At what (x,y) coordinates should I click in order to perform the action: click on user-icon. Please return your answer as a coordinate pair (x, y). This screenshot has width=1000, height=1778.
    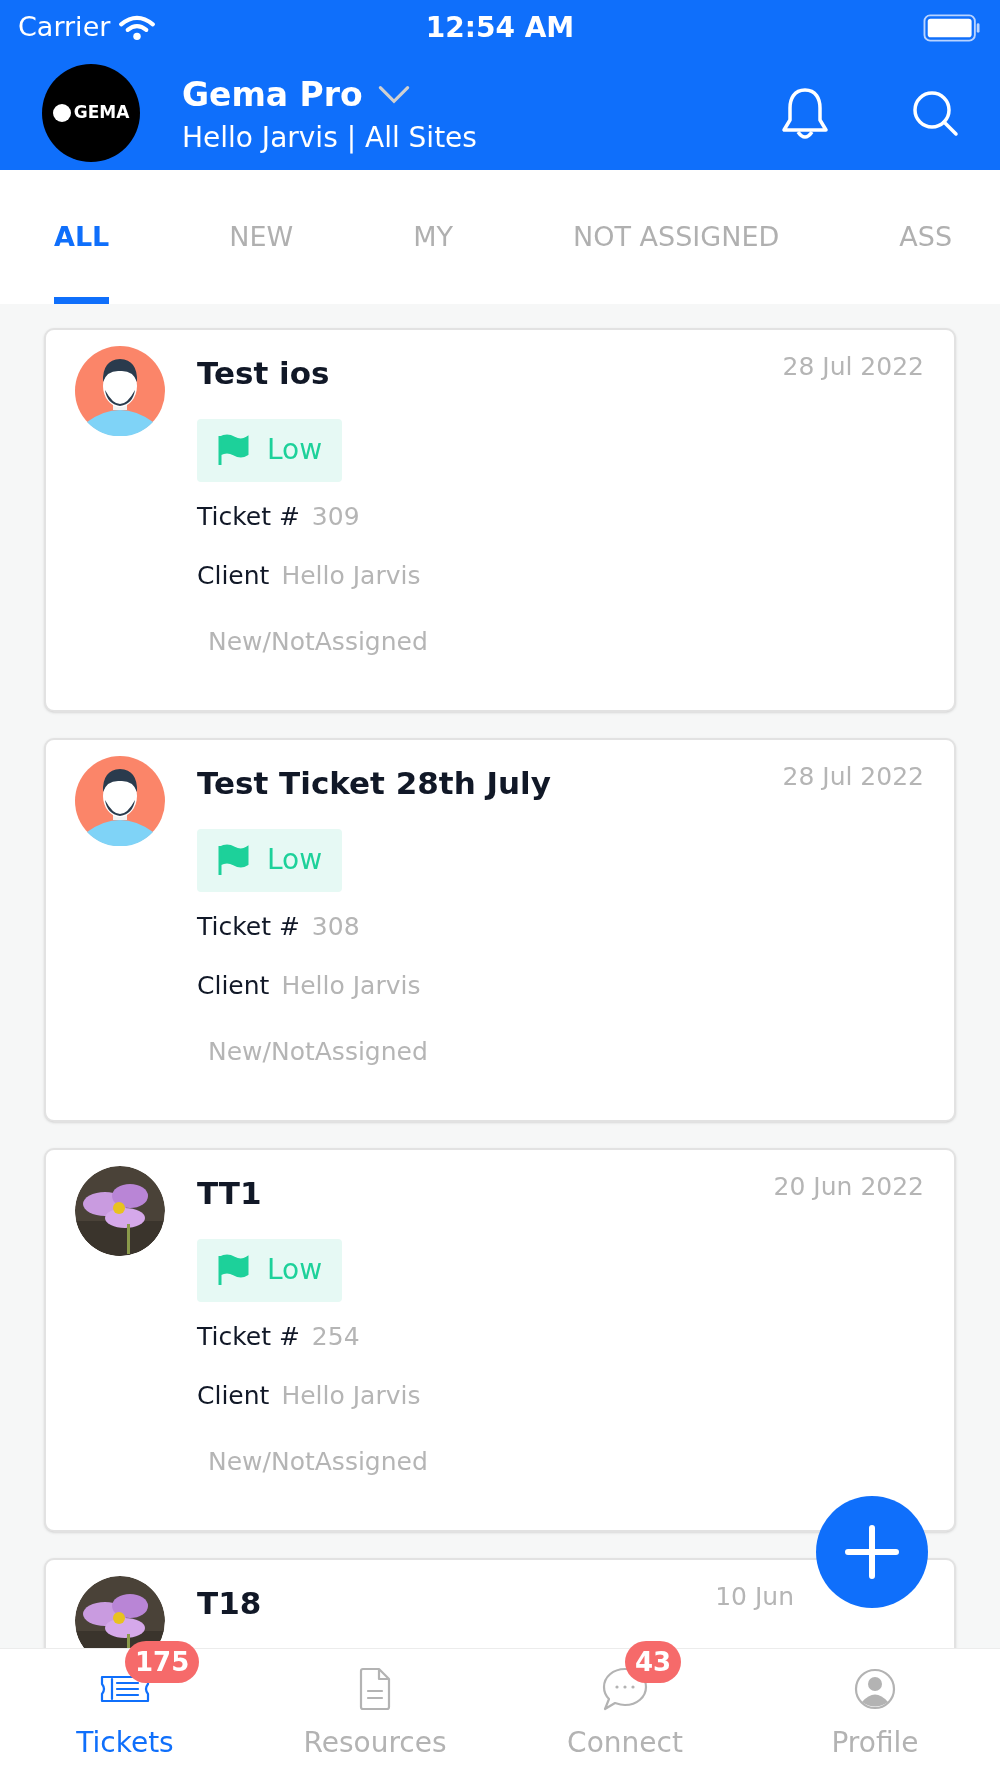
    Looking at the image, I should click on (875, 1688).